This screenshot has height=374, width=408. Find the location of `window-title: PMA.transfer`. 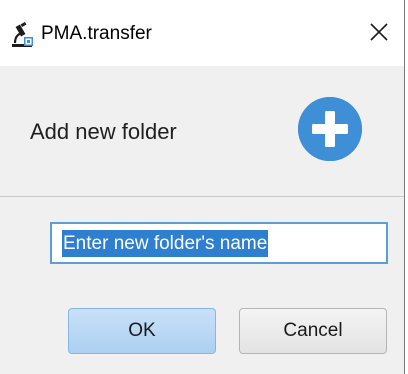

window-title: PMA.transfer is located at coordinates (96, 33).